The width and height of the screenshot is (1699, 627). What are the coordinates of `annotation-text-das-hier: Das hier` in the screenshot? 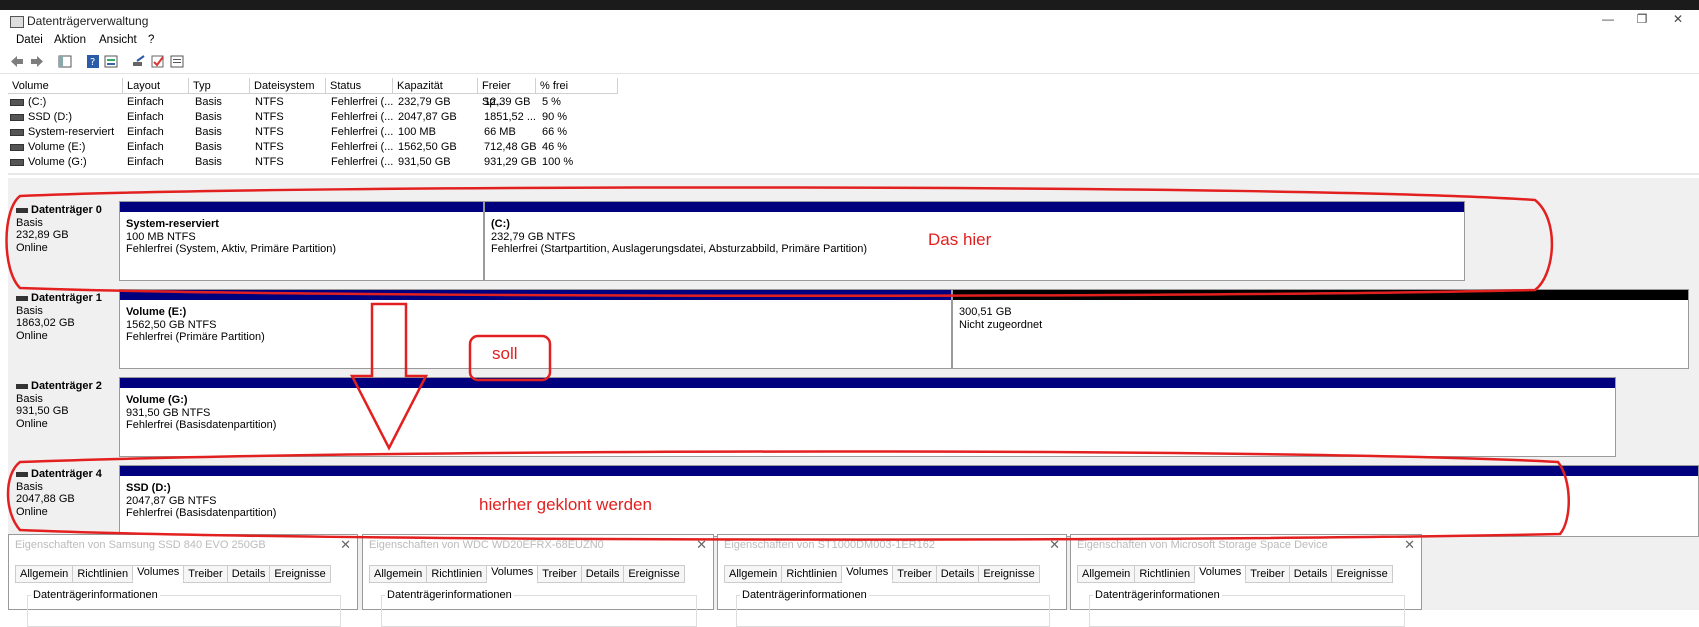 It's located at (960, 239).